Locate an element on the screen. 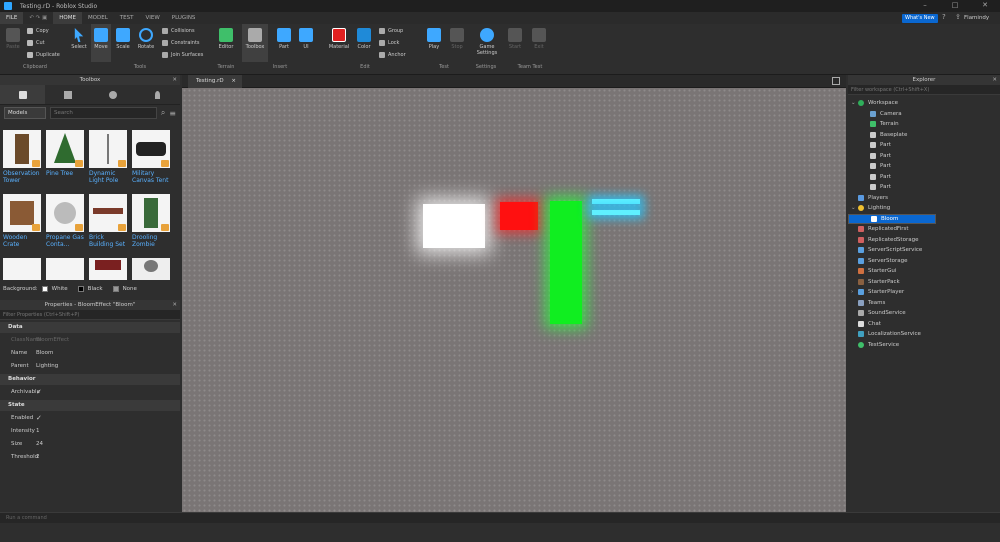 The width and height of the screenshot is (1000, 542). exit-game-button: Exit is located at coordinates (539, 39).